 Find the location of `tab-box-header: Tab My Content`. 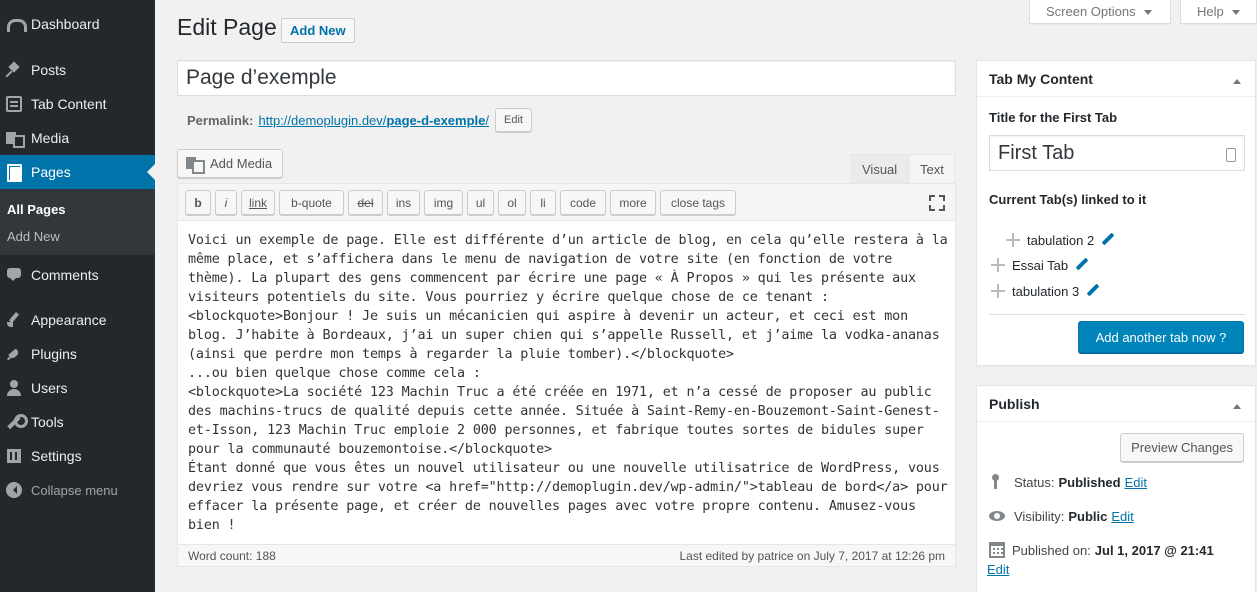

tab-box-header: Tab My Content is located at coordinates (1116, 79).